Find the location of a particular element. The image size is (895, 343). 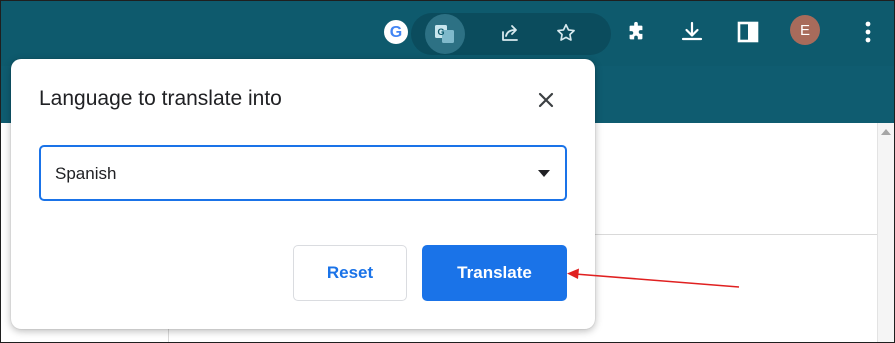

translate-icon: G is located at coordinates (445, 34).